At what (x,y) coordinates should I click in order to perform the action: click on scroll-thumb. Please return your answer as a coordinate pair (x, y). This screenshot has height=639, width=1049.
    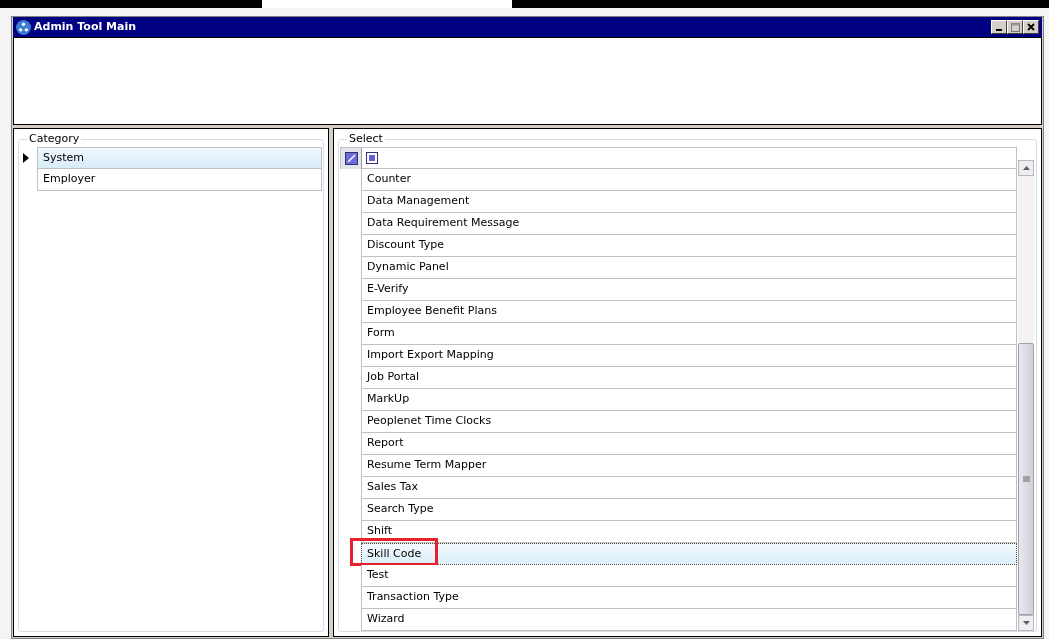
    Looking at the image, I should click on (1026, 479).